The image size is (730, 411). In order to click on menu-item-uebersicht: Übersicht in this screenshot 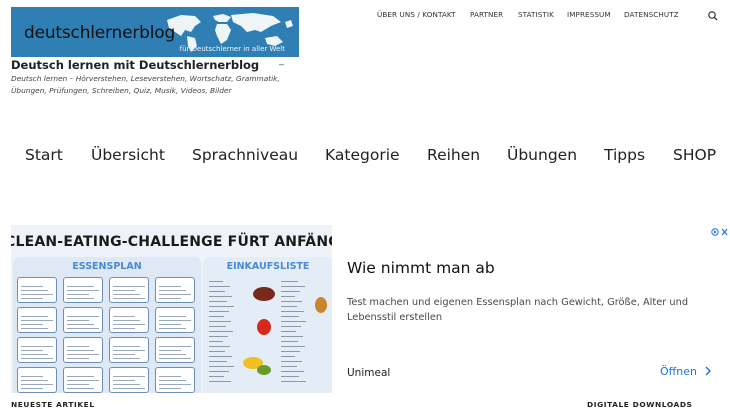, I will do `click(128, 155)`.